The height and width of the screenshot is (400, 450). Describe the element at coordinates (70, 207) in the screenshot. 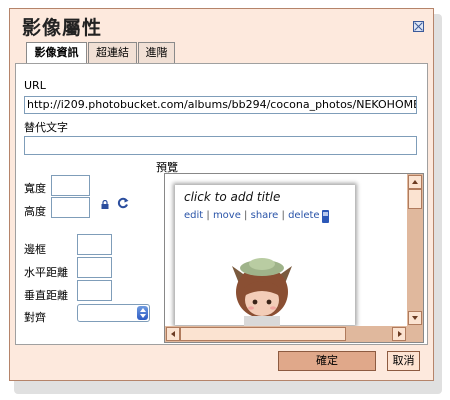

I see `height-input` at that location.